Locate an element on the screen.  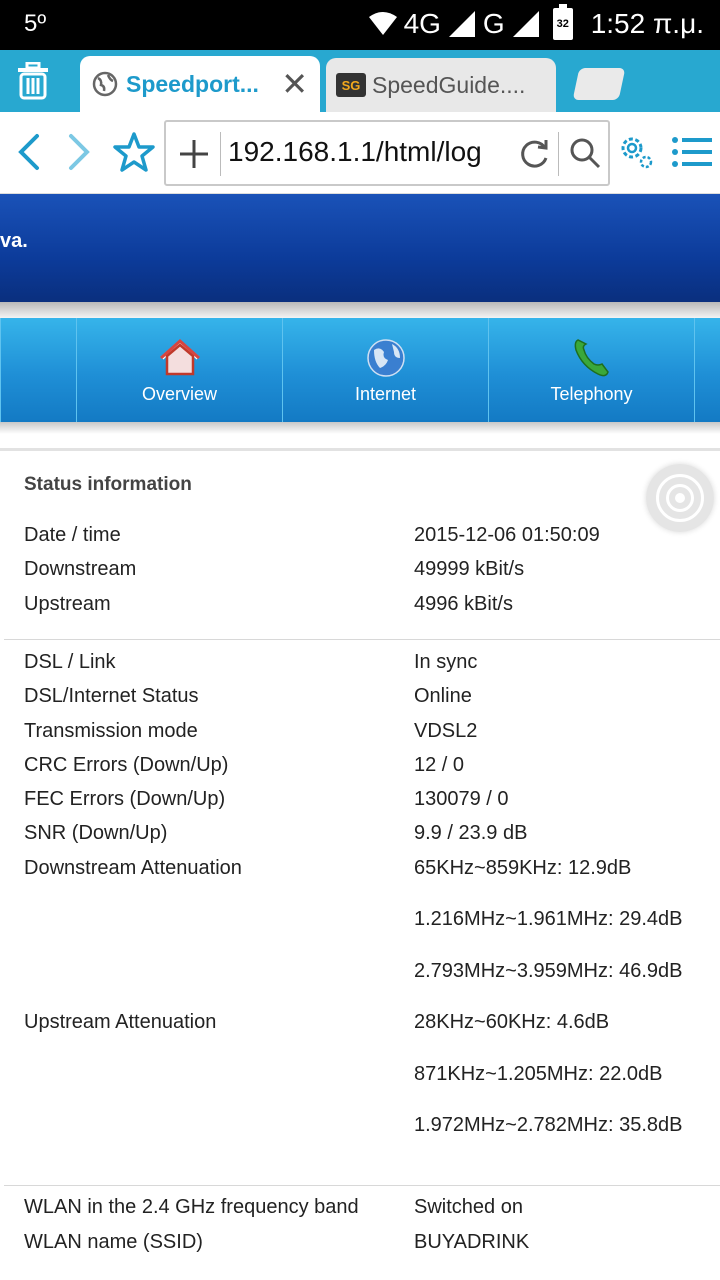
row-value: 4996 kBit/s is located at coordinates (463, 604).